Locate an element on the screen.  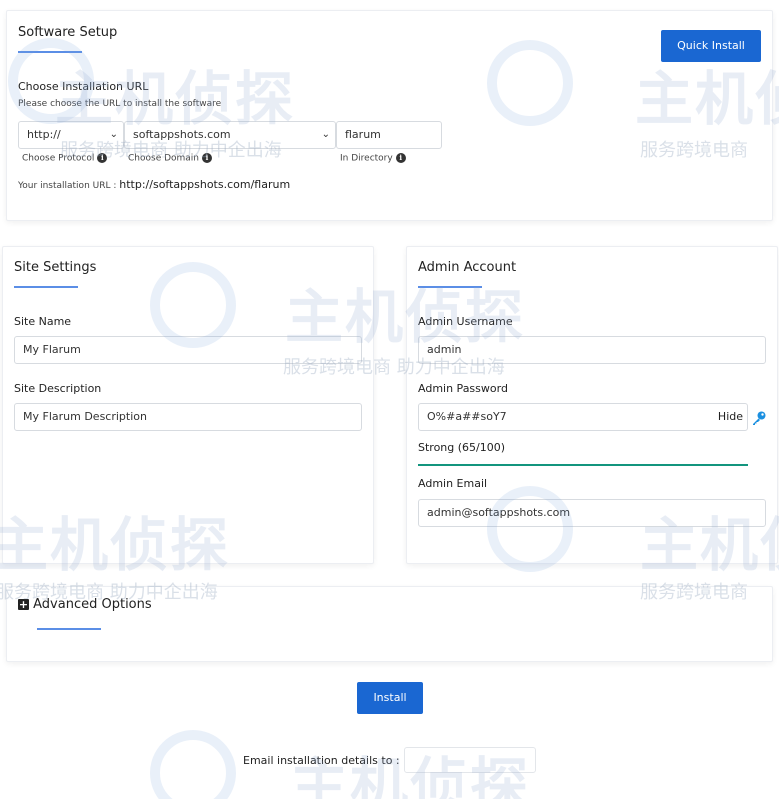
domain-label: Choose Domain i is located at coordinates (170, 158).